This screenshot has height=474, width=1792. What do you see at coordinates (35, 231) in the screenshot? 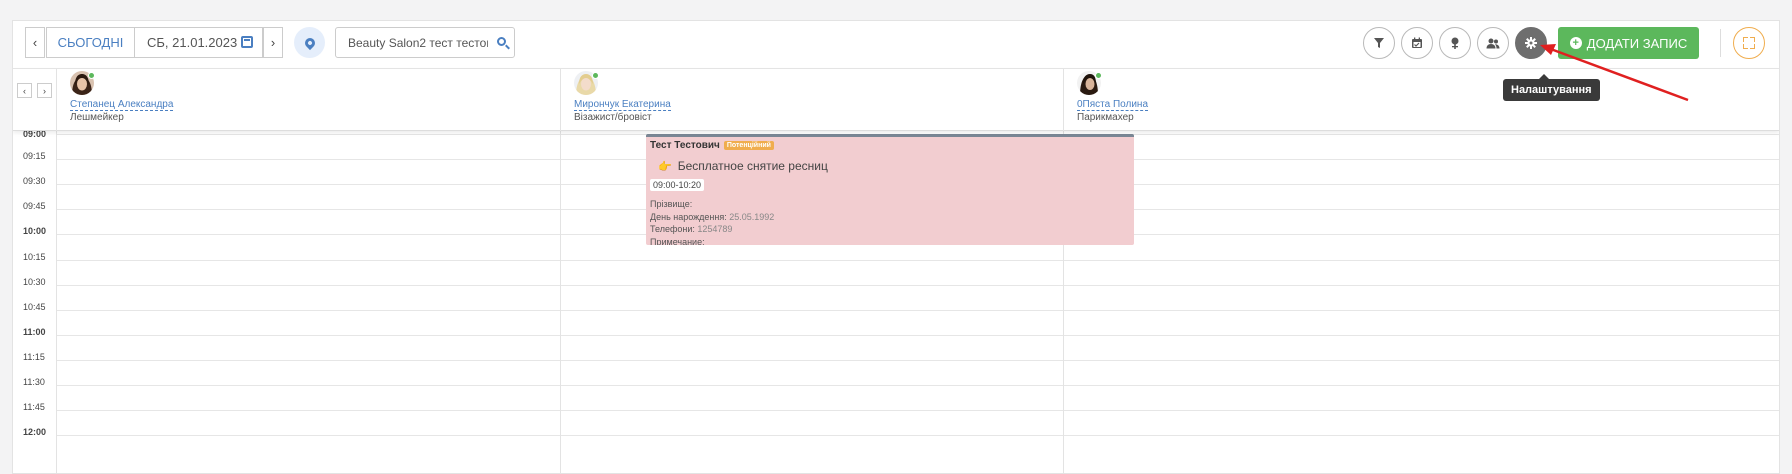
I see `time-label: 10:00` at bounding box center [35, 231].